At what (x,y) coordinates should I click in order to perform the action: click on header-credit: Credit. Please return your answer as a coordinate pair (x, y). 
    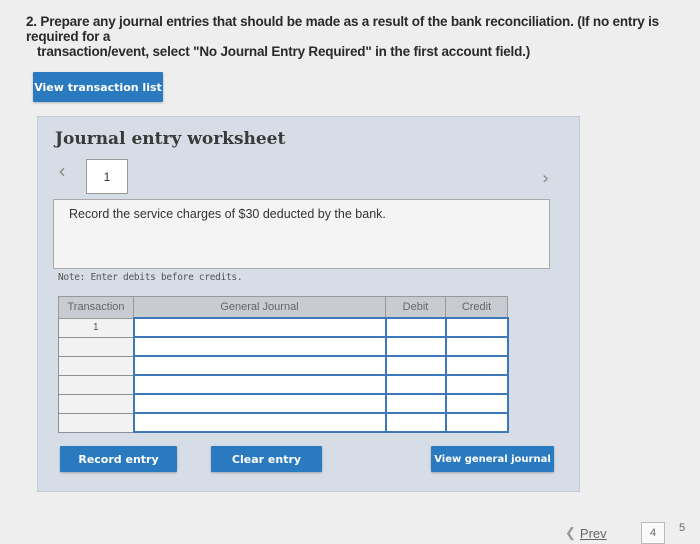
    Looking at the image, I should click on (476, 307).